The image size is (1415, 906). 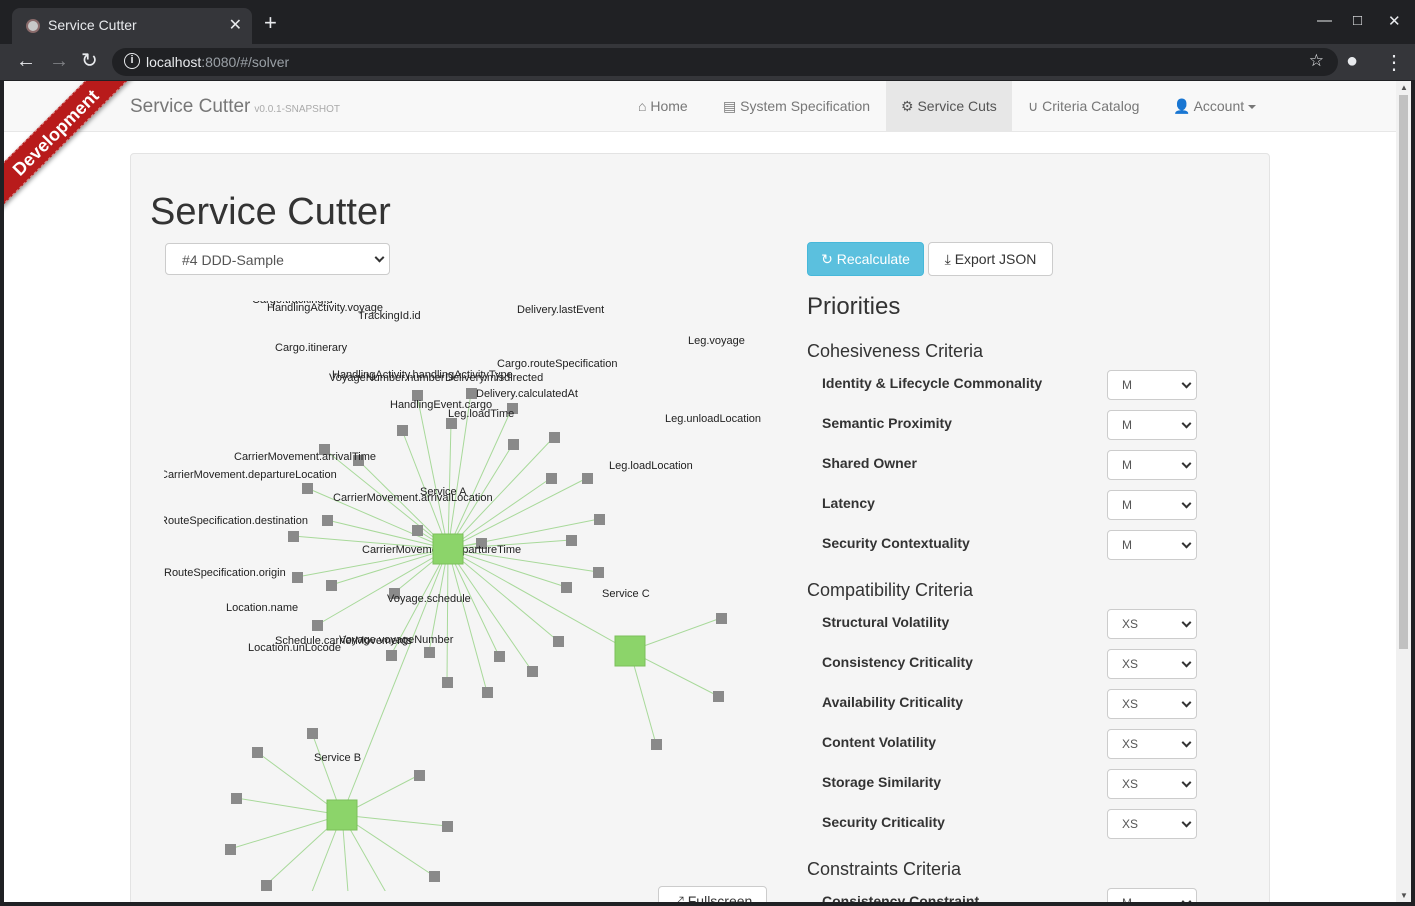 I want to click on browser-toolbar: ← → ↻ i localhost:8080/#/solver ☆ ● ⋮, so click(x=707, y=62).